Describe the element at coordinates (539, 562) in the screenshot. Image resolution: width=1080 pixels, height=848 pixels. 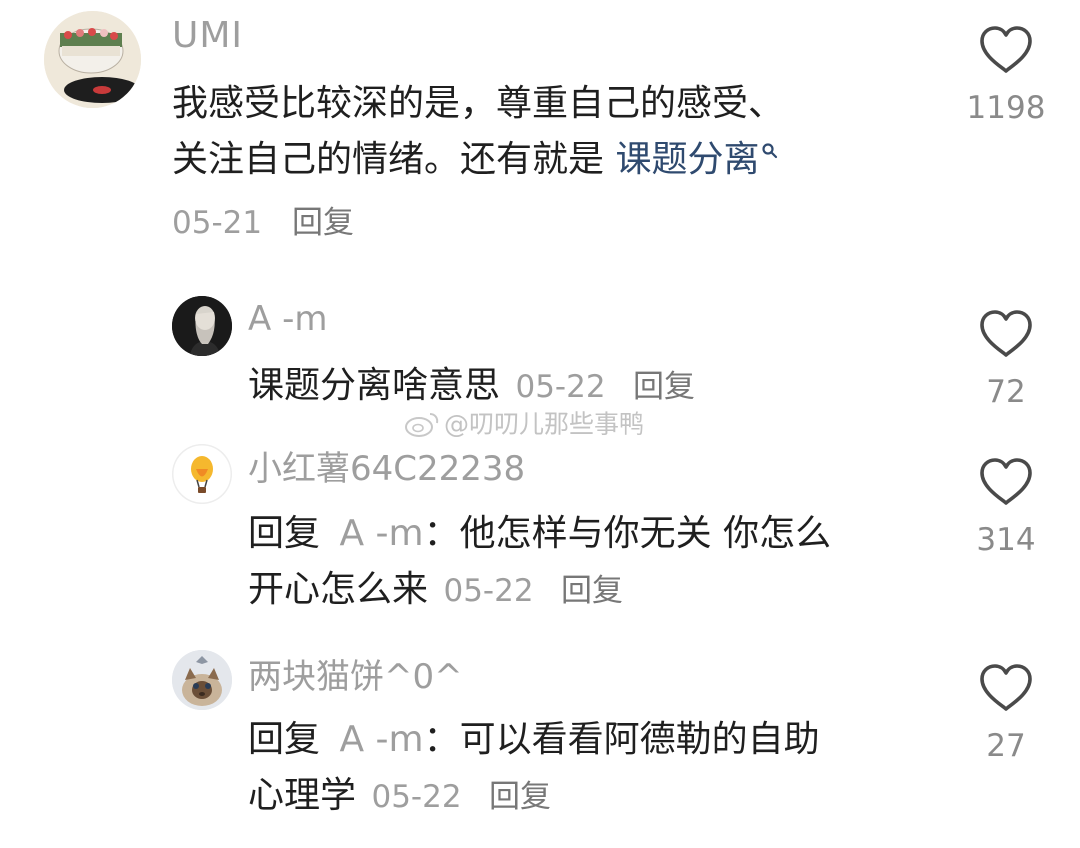
I see `reply-text: 回复 A -m：他怎样与你无关 你怎么 开心怎么来 05-22 回复` at that location.